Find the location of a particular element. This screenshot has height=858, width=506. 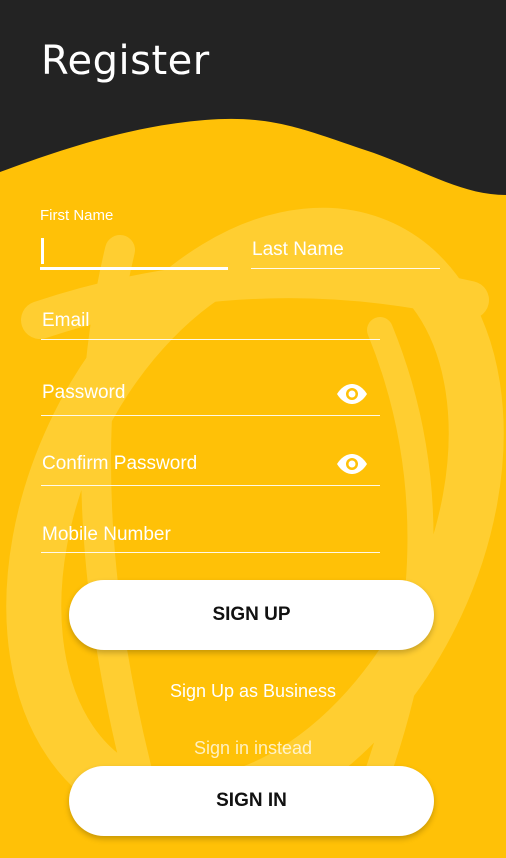

confirm-password-placeholder: Confirm Password is located at coordinates (120, 463).